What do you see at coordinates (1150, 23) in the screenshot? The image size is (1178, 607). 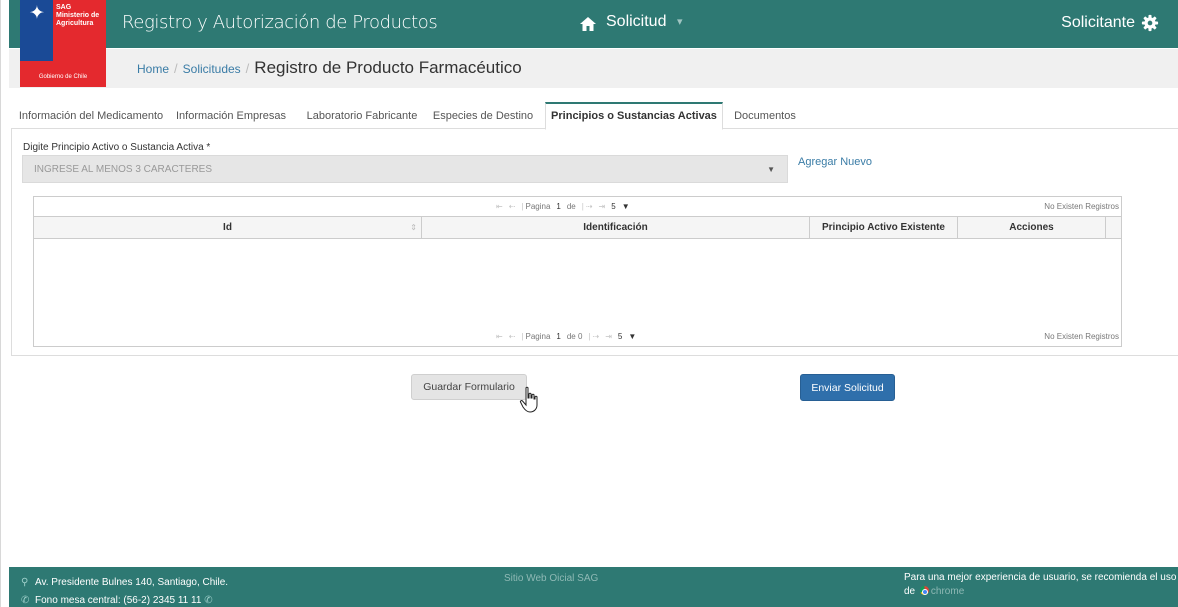 I see `gear-icon` at bounding box center [1150, 23].